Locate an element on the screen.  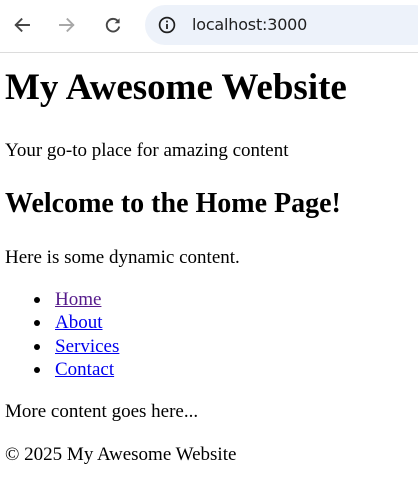
url-text: localhost:3000 is located at coordinates (249, 25).